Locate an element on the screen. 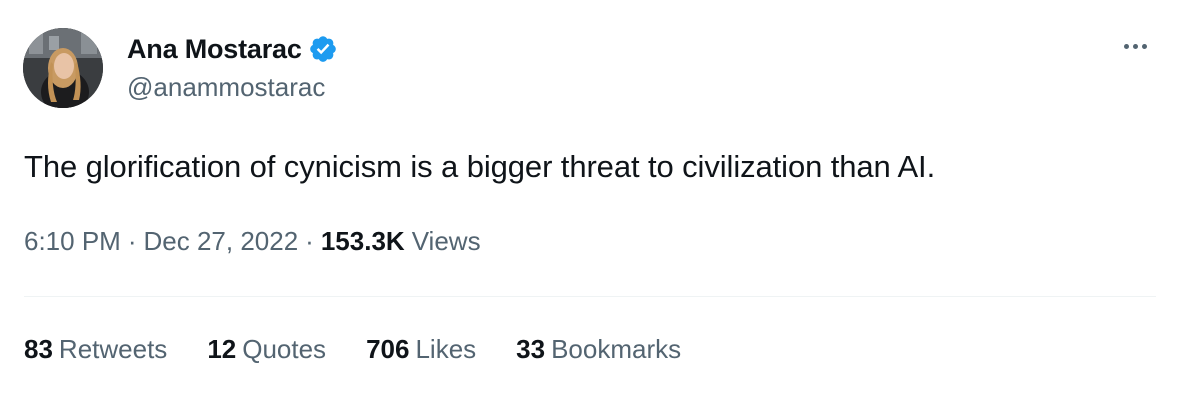  tweet-time: 6:10 PM is located at coordinates (72, 241).